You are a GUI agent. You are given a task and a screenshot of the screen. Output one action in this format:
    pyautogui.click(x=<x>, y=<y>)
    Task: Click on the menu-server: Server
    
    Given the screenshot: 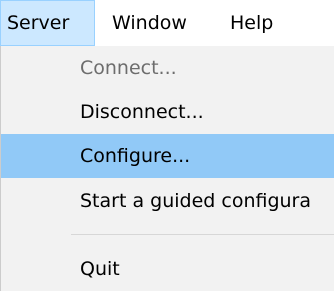 What is the action you would take?
    pyautogui.click(x=47, y=23)
    